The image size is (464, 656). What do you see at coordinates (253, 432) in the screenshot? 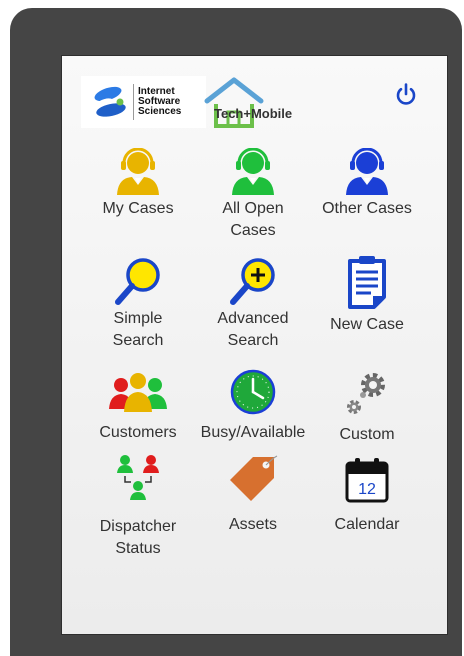
I see `busy-available-label: Busy/Available` at bounding box center [253, 432].